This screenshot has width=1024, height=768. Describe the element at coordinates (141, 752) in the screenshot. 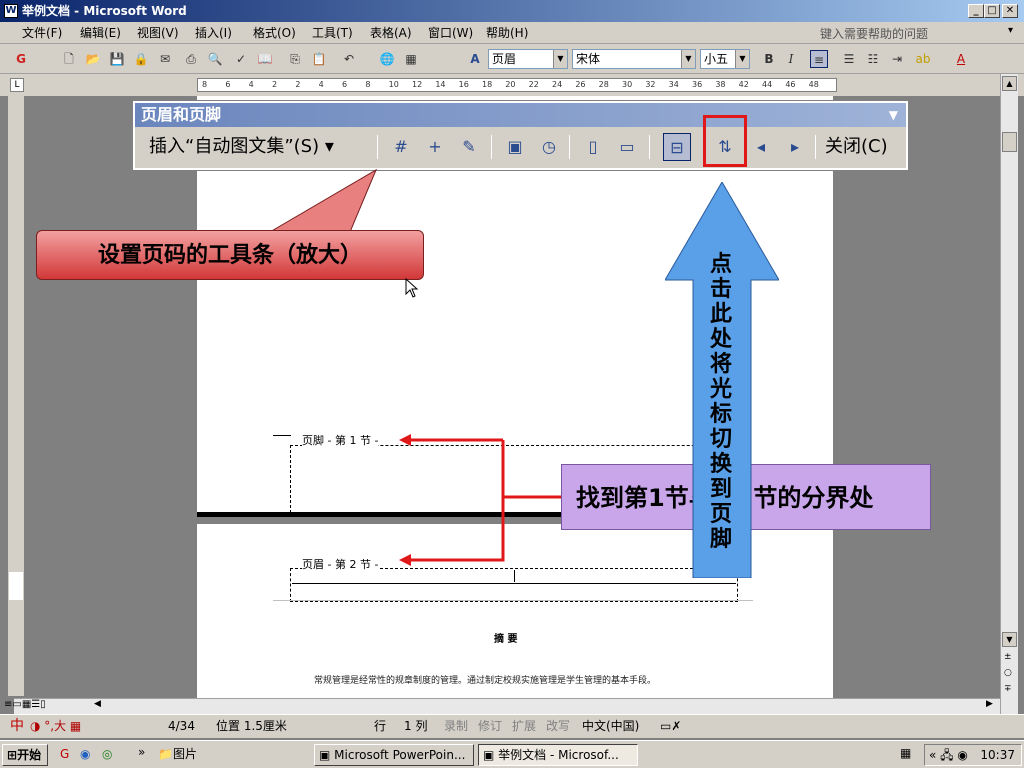

I see `more-chevron-icon: »` at that location.